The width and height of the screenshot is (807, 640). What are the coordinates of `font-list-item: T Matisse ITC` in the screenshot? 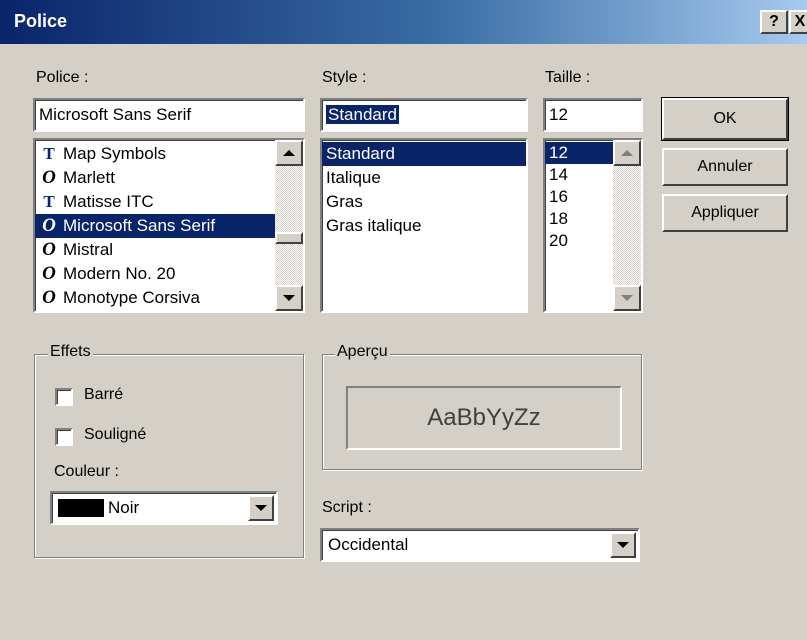 It's located at (155, 202).